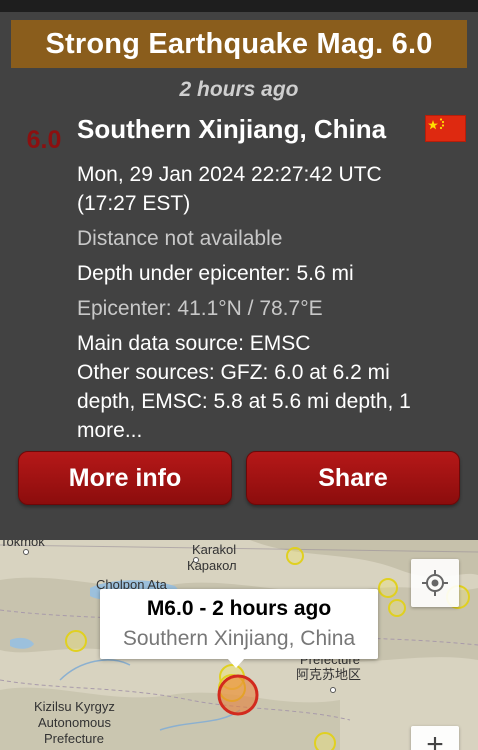  What do you see at coordinates (233, 372) in the screenshot?
I see `other-sources-line-1: Other sources: GFZ: 6.0 at 6.2 mi` at bounding box center [233, 372].